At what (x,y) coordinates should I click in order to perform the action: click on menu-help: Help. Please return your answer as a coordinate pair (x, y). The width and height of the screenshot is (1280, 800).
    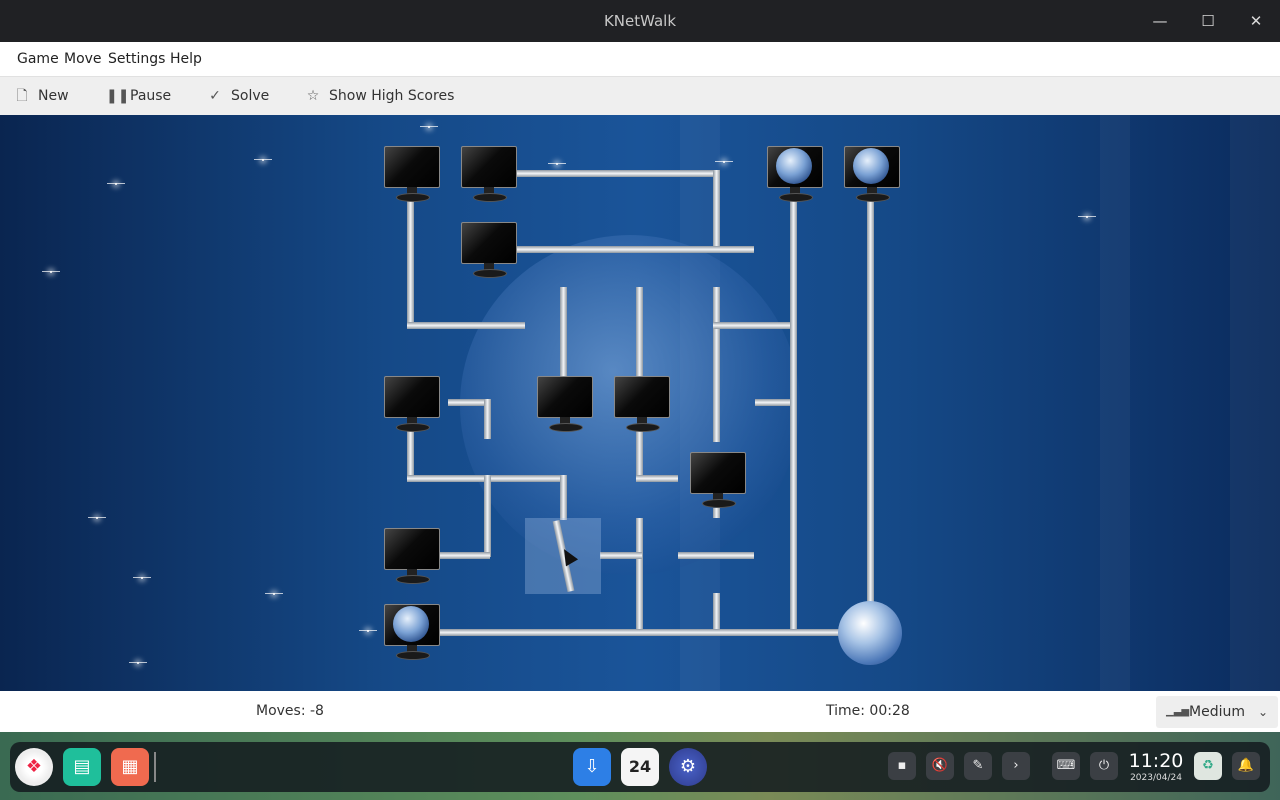
    Looking at the image, I should click on (186, 59).